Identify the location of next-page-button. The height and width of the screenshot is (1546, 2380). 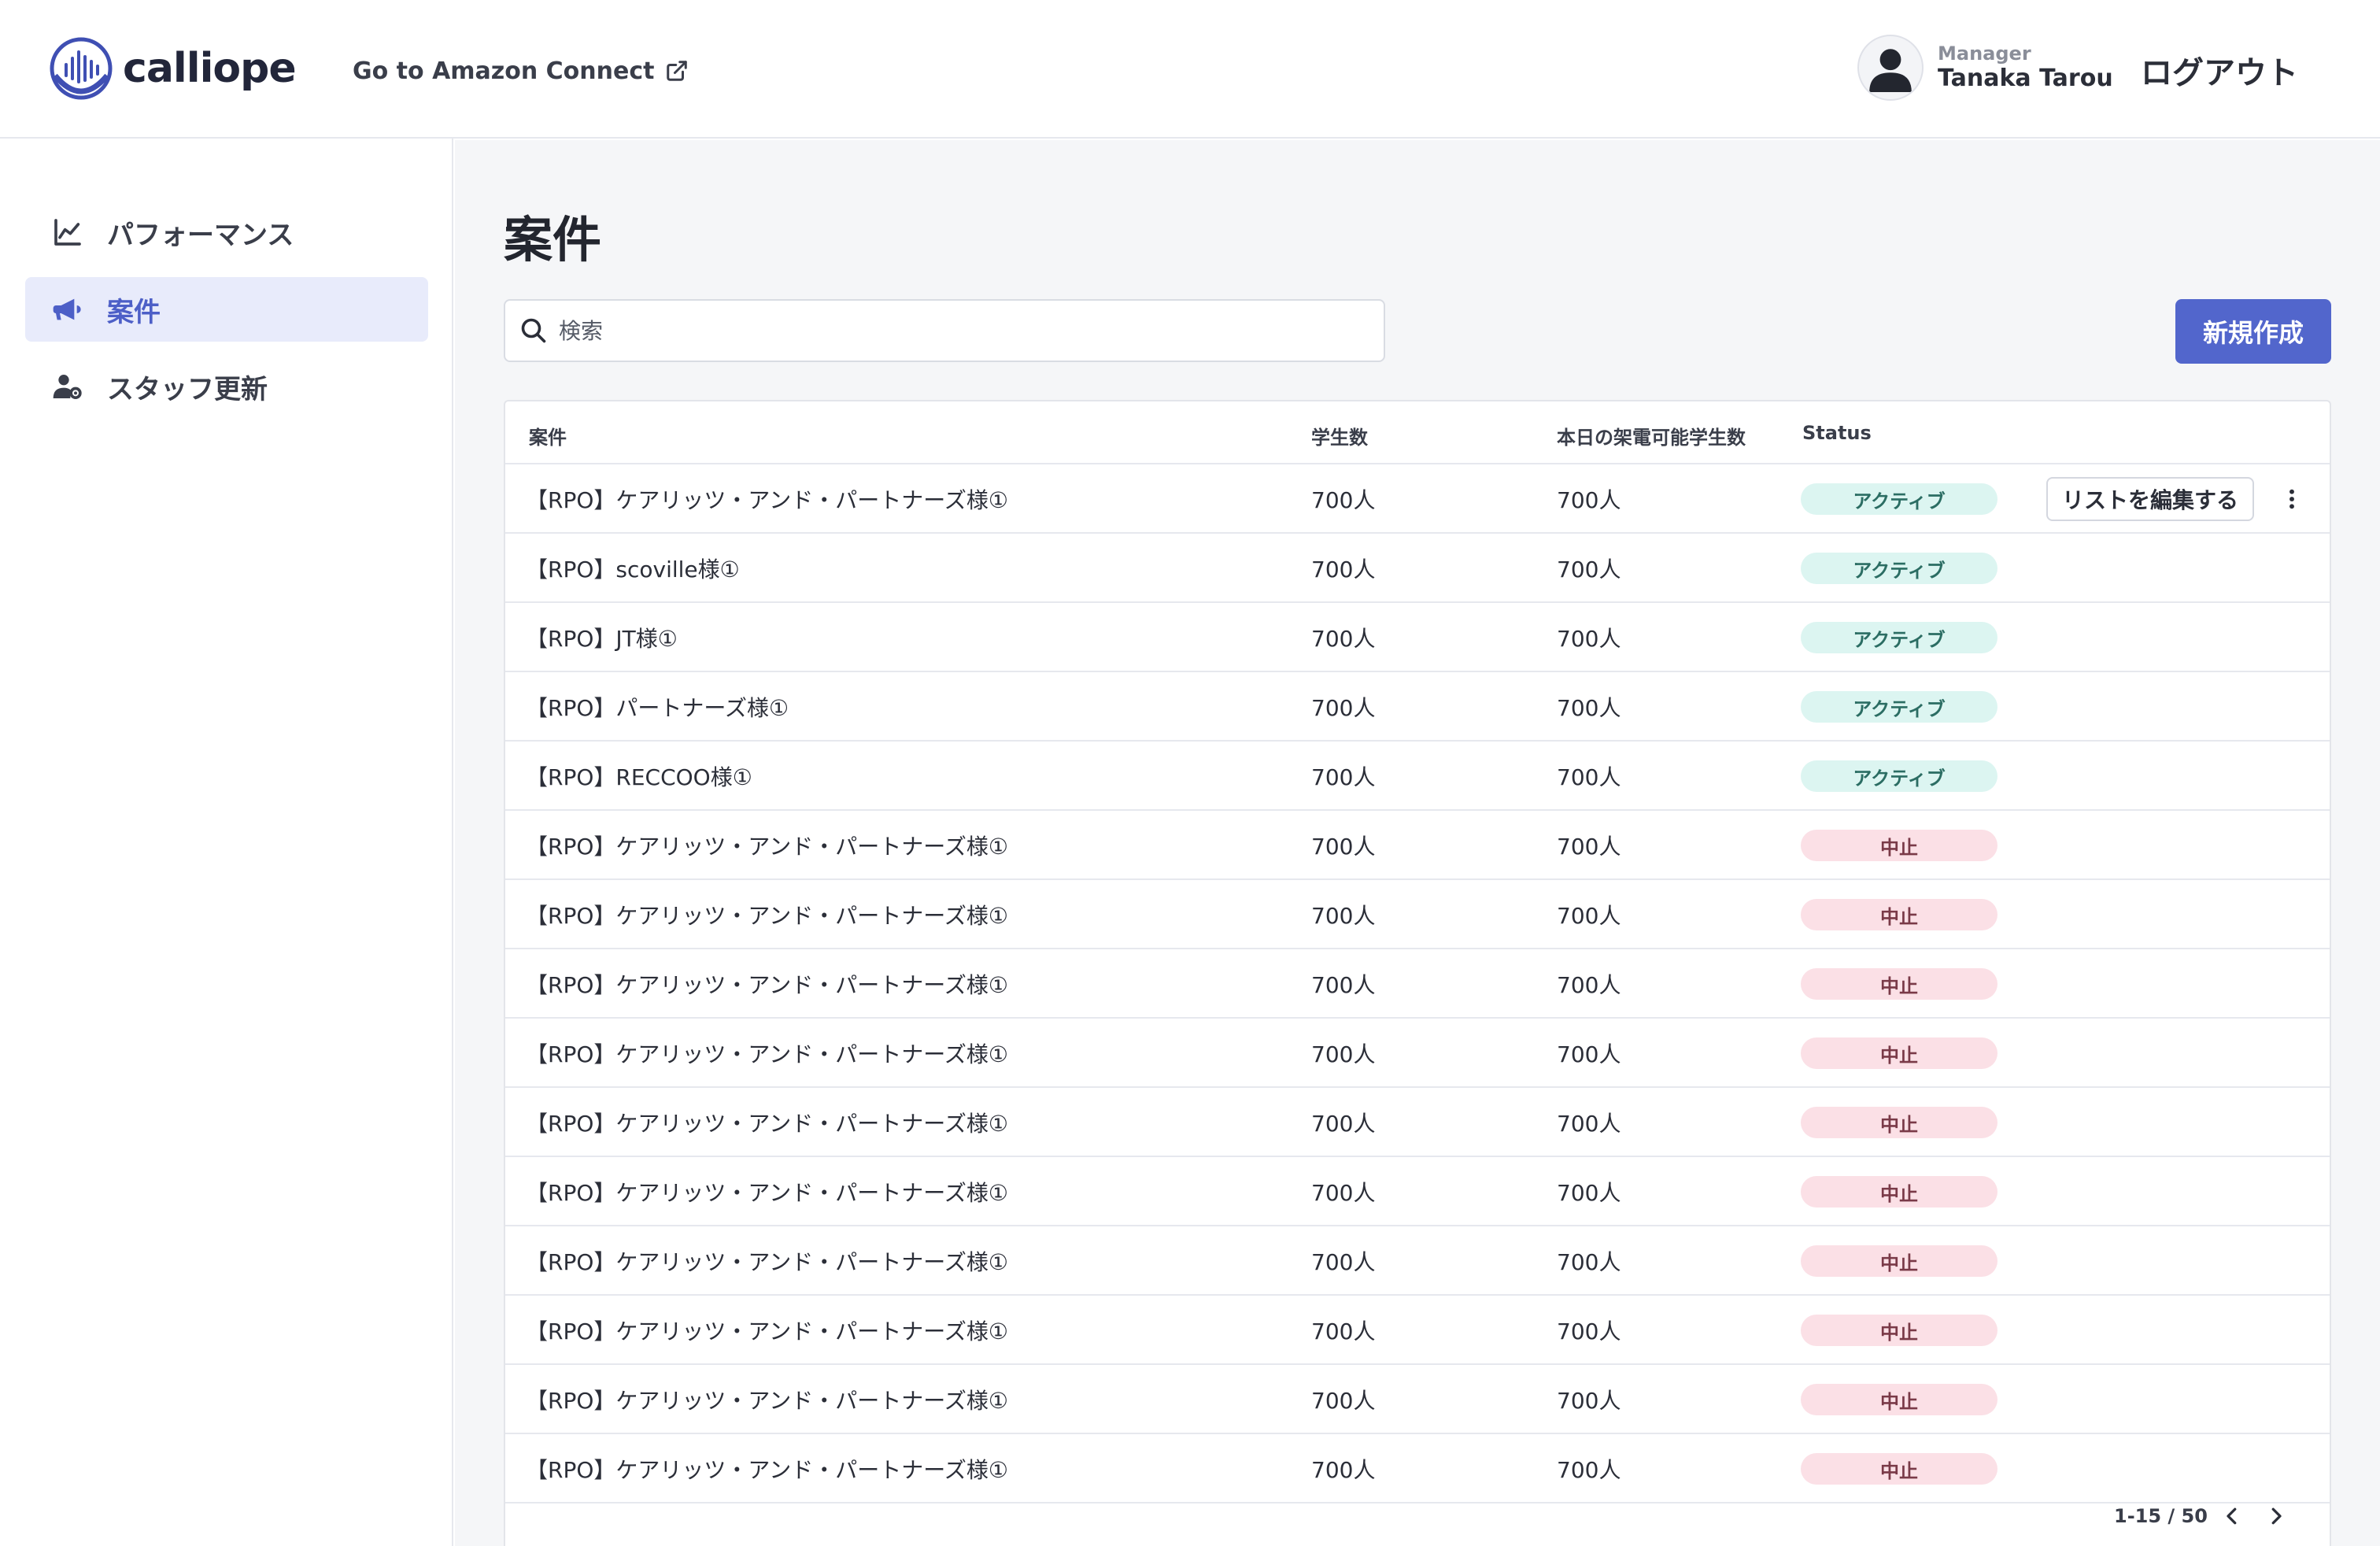
(2276, 1516).